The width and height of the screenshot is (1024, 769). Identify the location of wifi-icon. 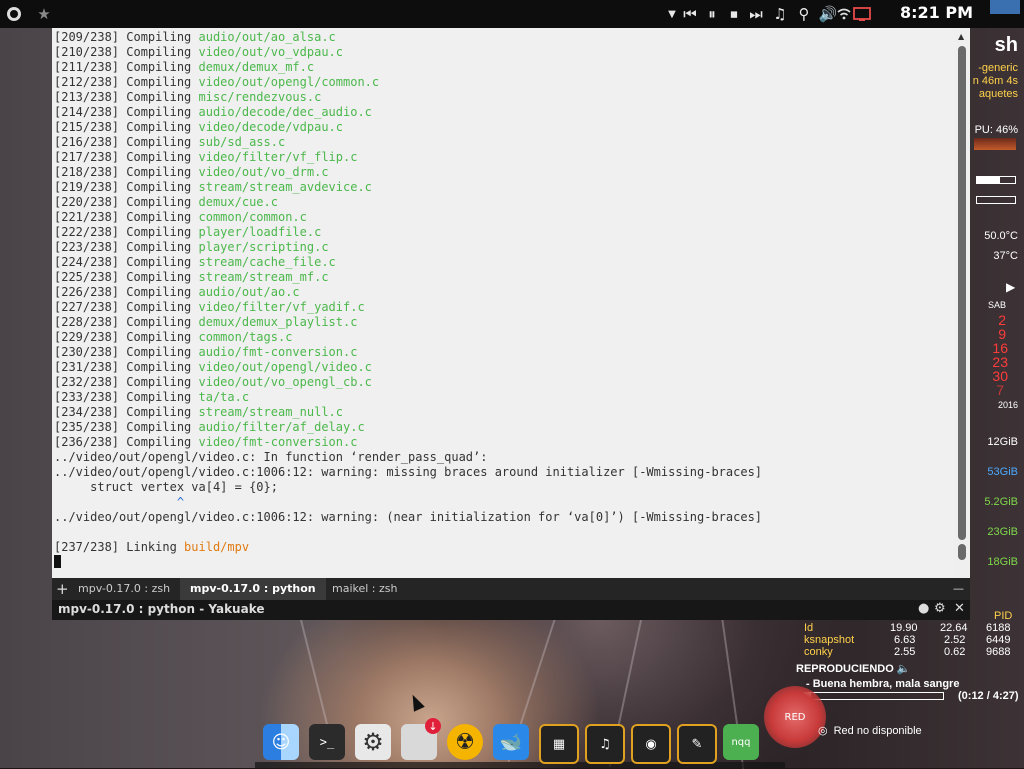
(844, 14).